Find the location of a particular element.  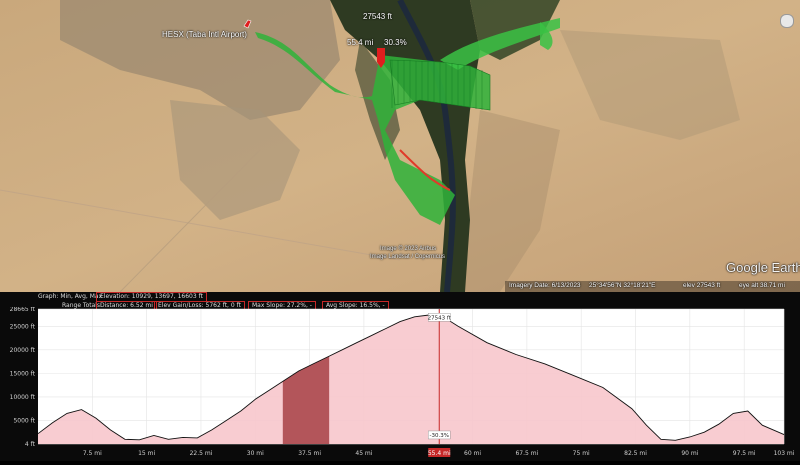

x-tick-label: 97.5 mi is located at coordinates (744, 453).